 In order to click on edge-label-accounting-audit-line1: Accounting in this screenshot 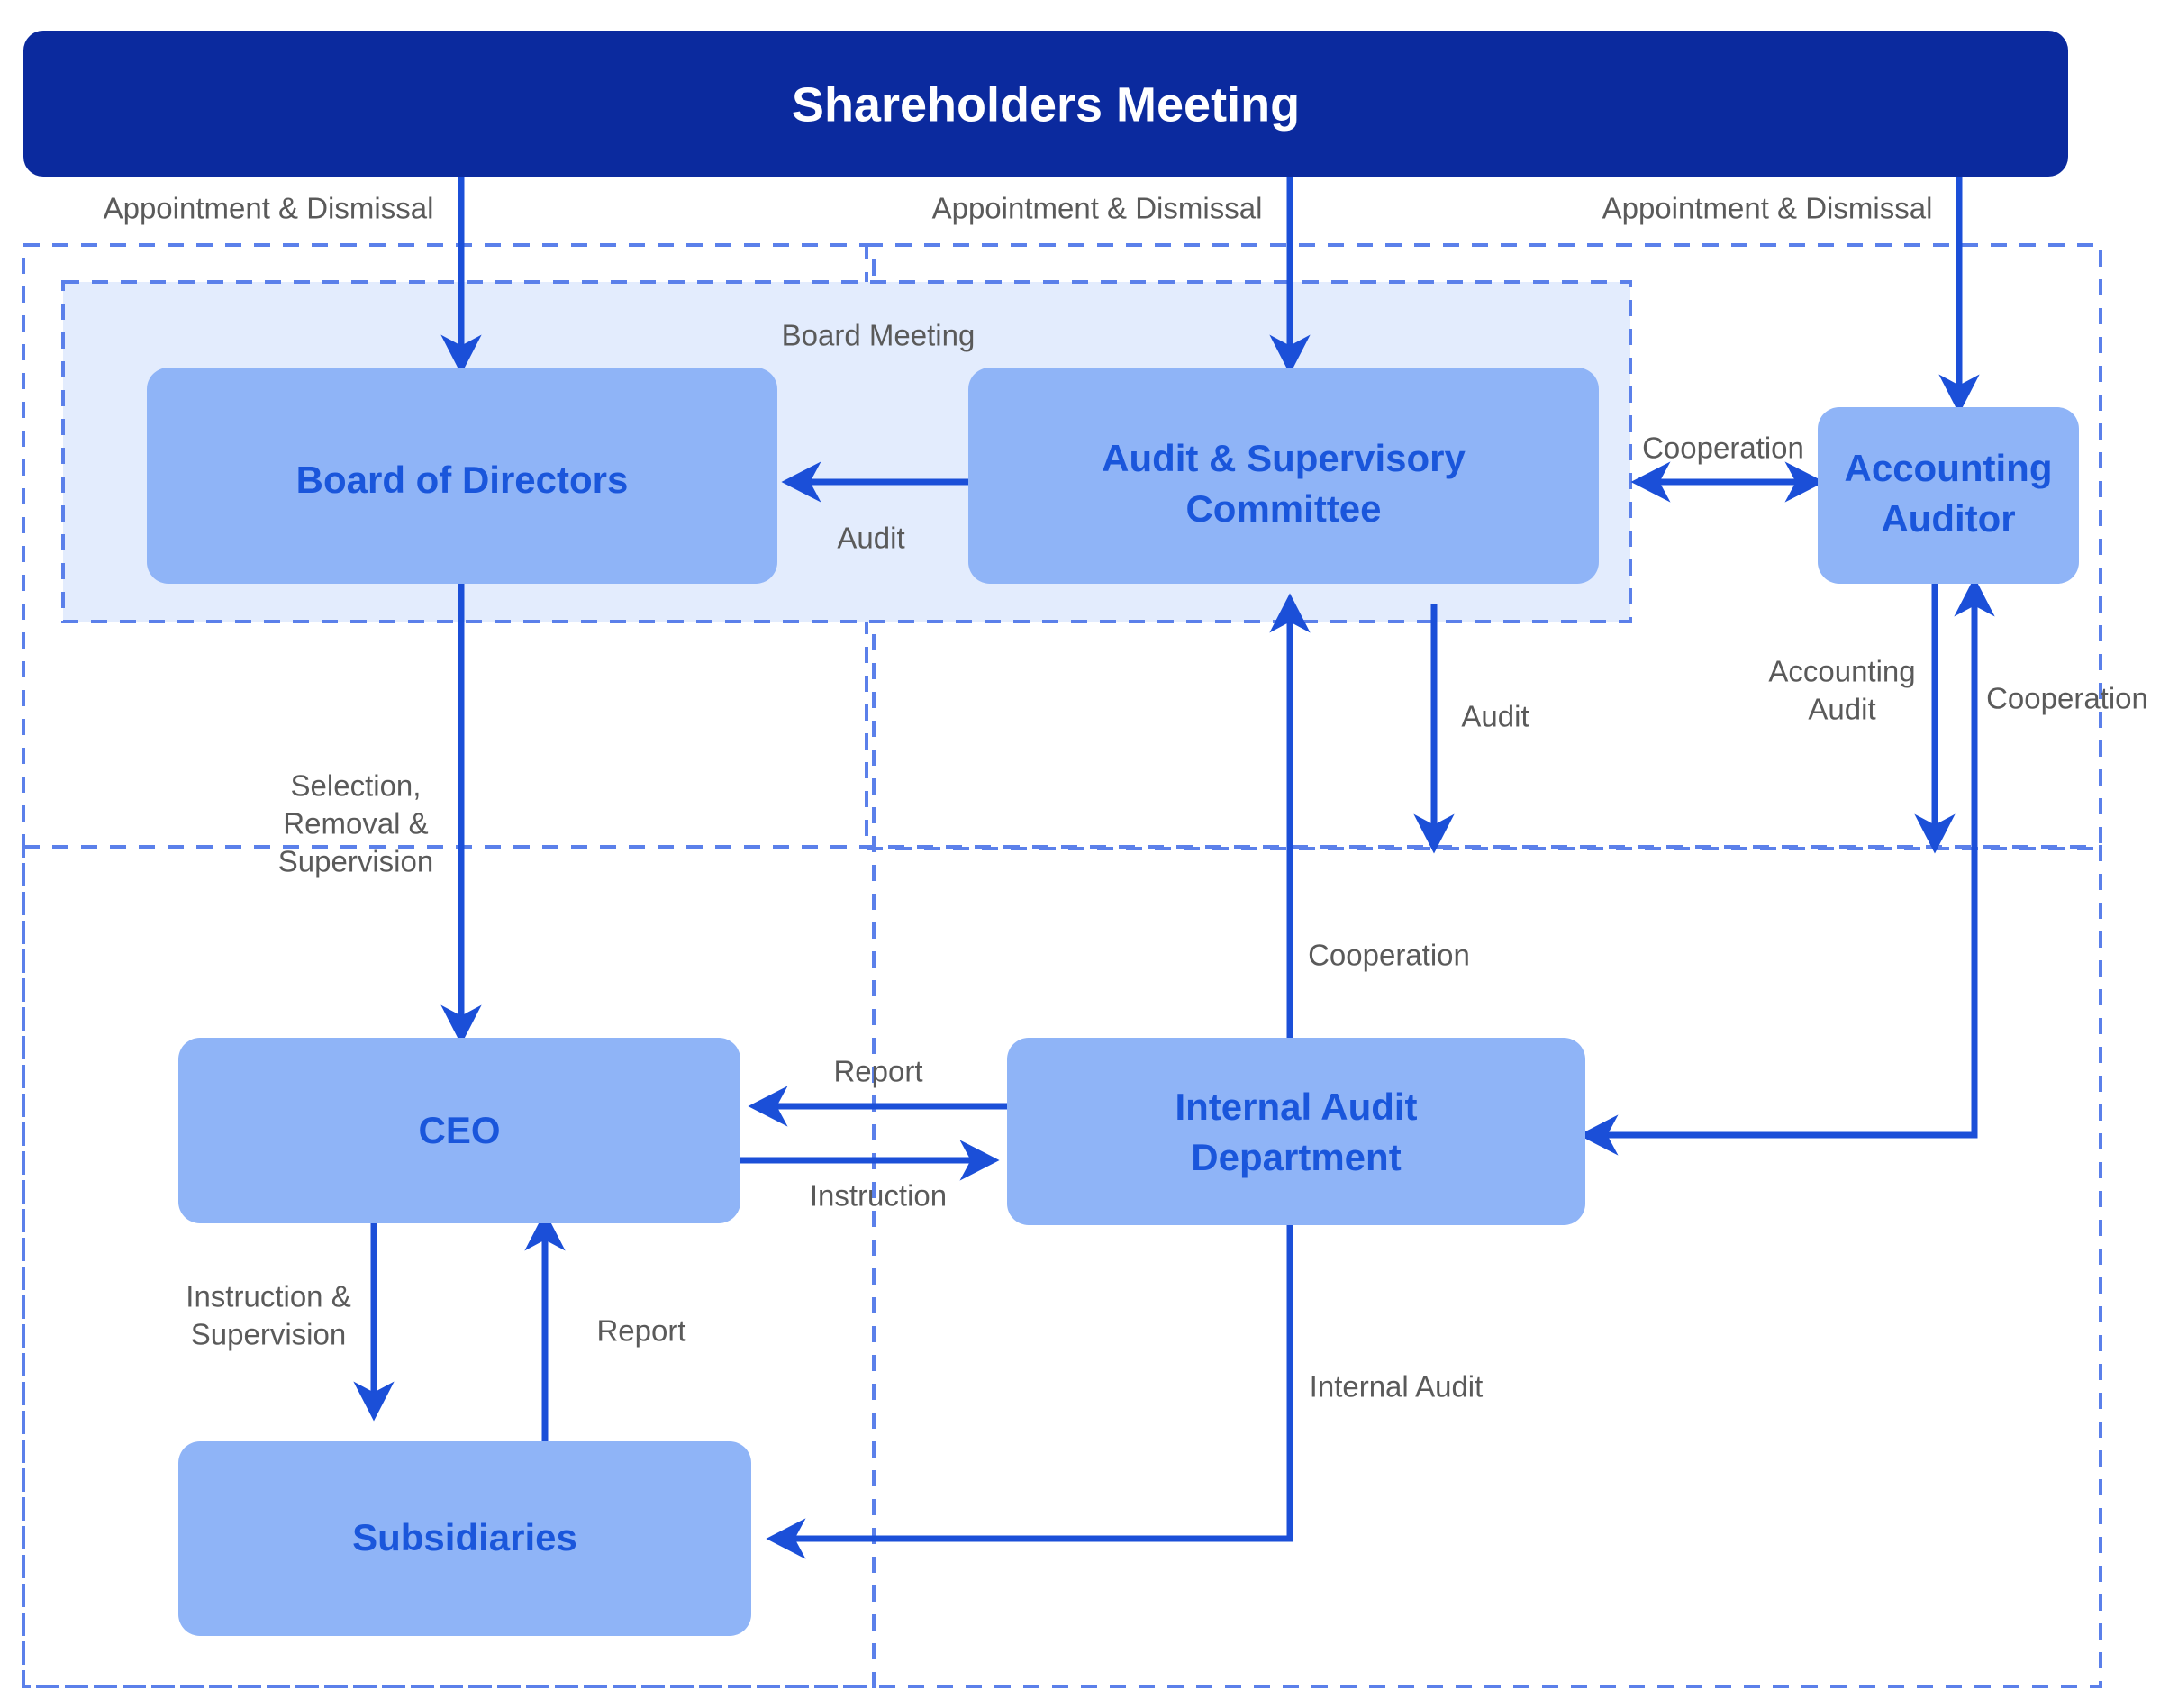, I will do `click(1841, 671)`.